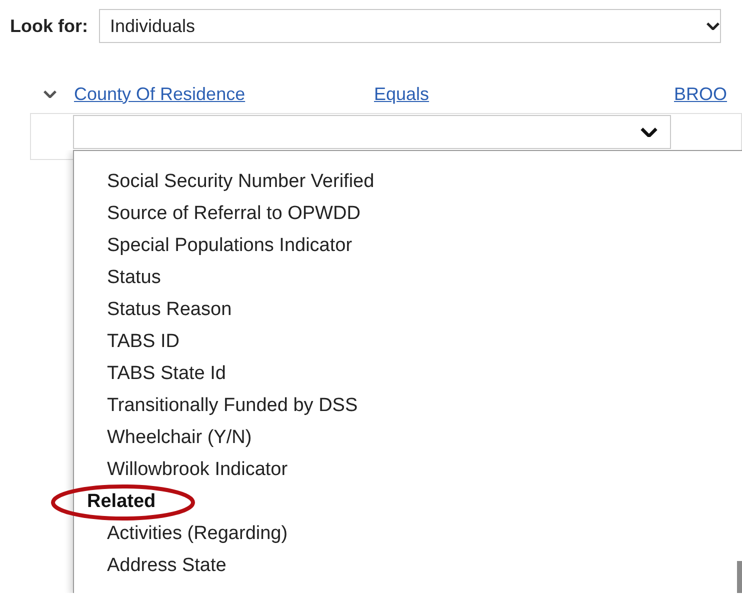 The width and height of the screenshot is (742, 603). Describe the element at coordinates (701, 94) in the screenshot. I see `value-link: BROO` at that location.